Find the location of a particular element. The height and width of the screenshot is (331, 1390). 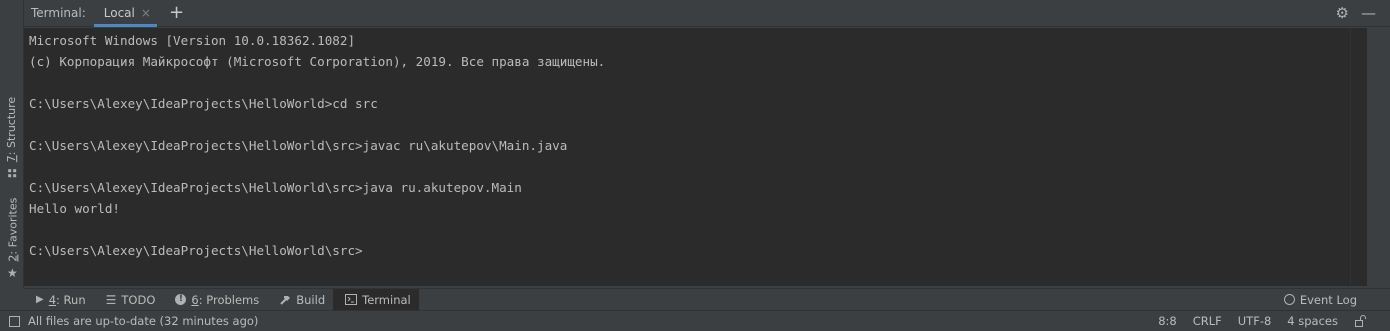

structure-label: : Structure is located at coordinates (12, 125).